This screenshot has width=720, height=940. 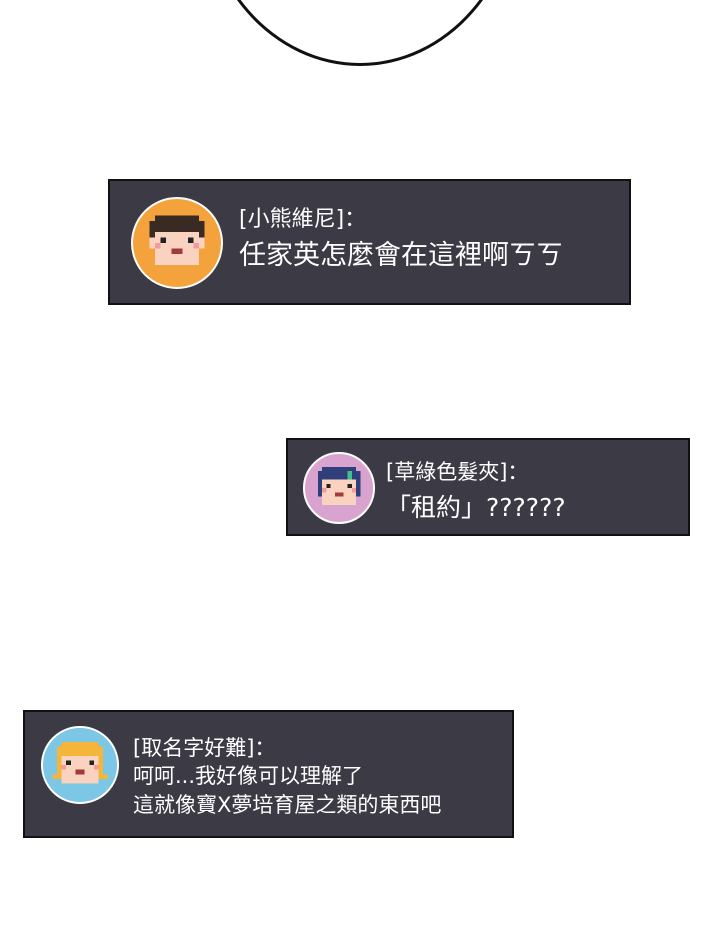 I want to click on boy-pixel-avatar-icon, so click(x=177, y=243).